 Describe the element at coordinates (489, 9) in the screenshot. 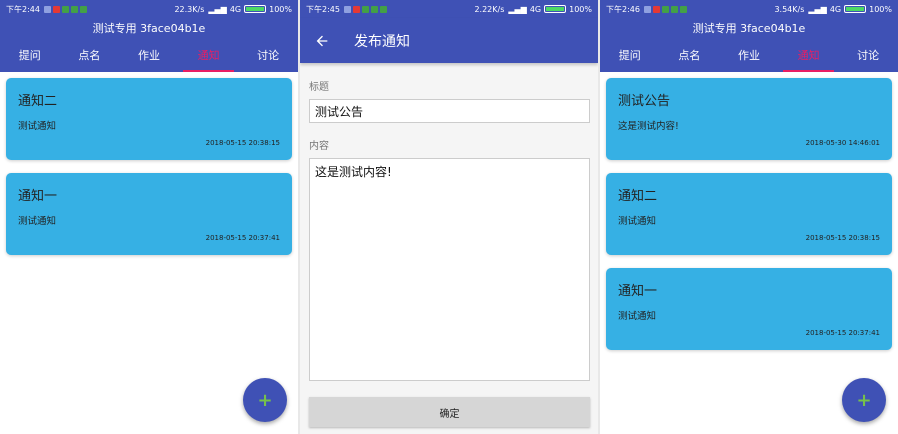

I see `network-speed: 2.22K/s` at that location.